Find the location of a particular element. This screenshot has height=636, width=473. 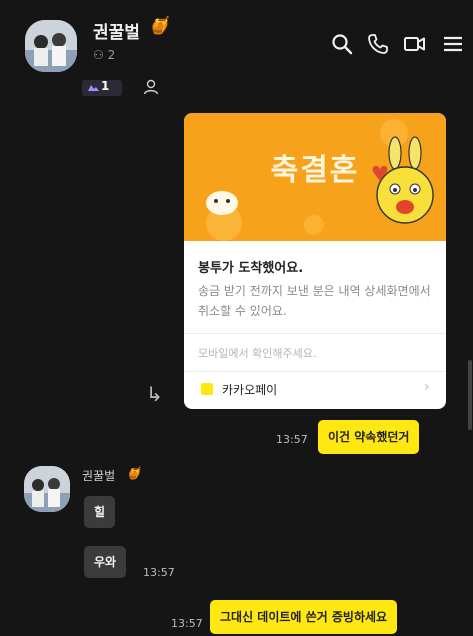

chat-room-avatar is located at coordinates (51, 46).